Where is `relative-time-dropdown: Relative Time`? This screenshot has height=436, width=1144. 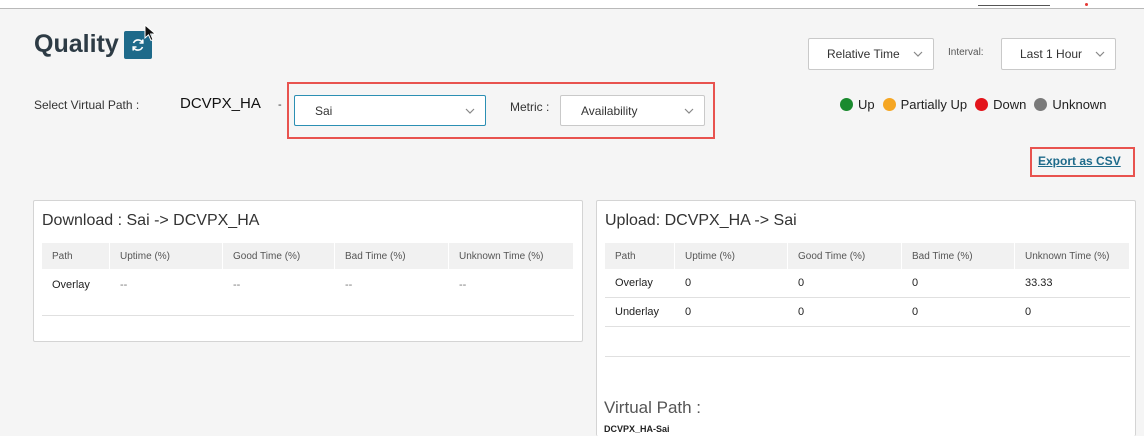
relative-time-dropdown: Relative Time is located at coordinates (871, 54).